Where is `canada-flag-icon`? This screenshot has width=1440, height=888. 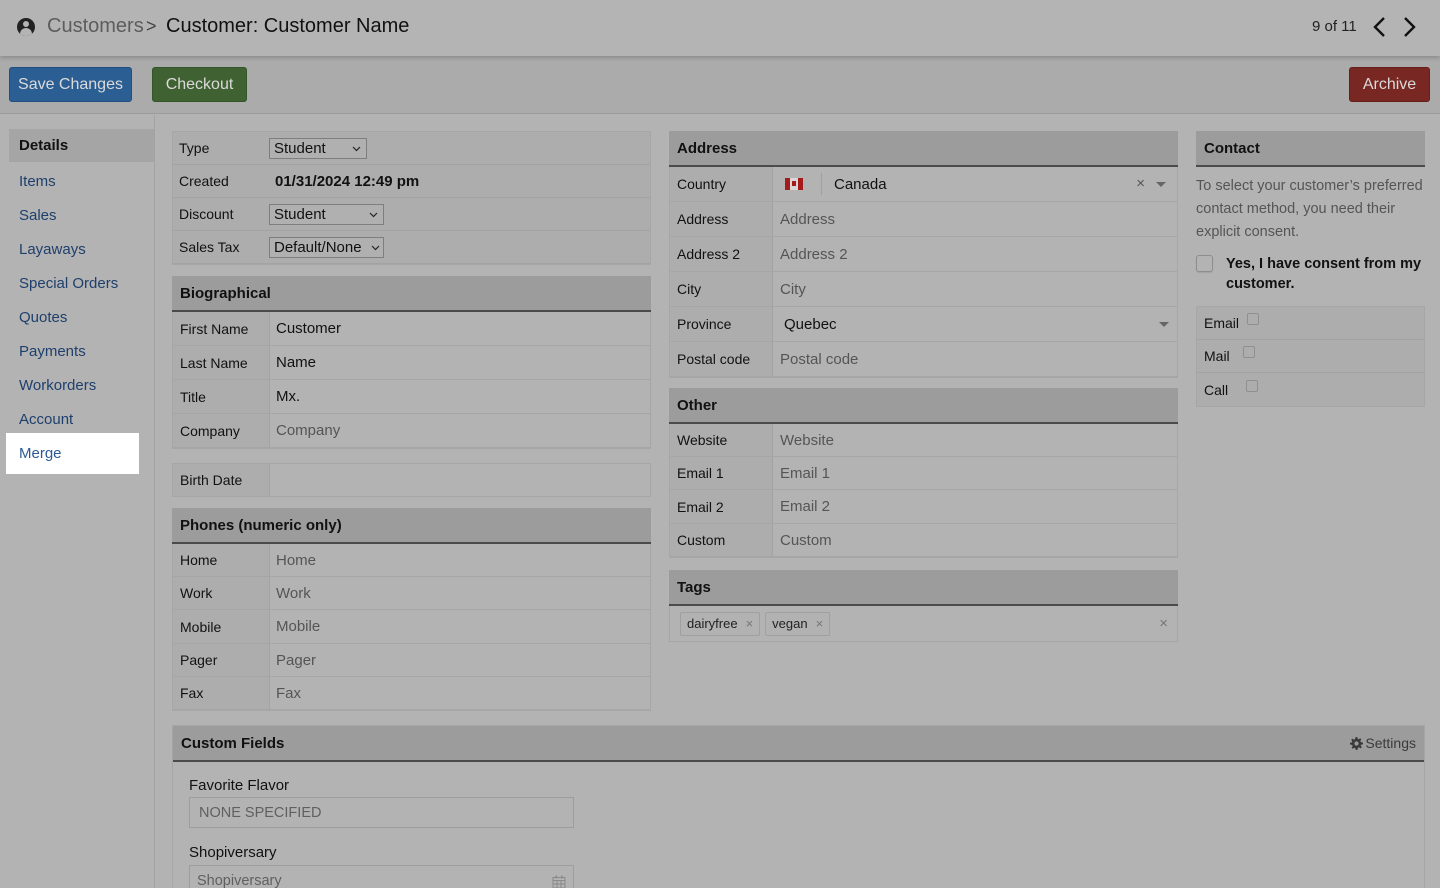 canada-flag-icon is located at coordinates (794, 184).